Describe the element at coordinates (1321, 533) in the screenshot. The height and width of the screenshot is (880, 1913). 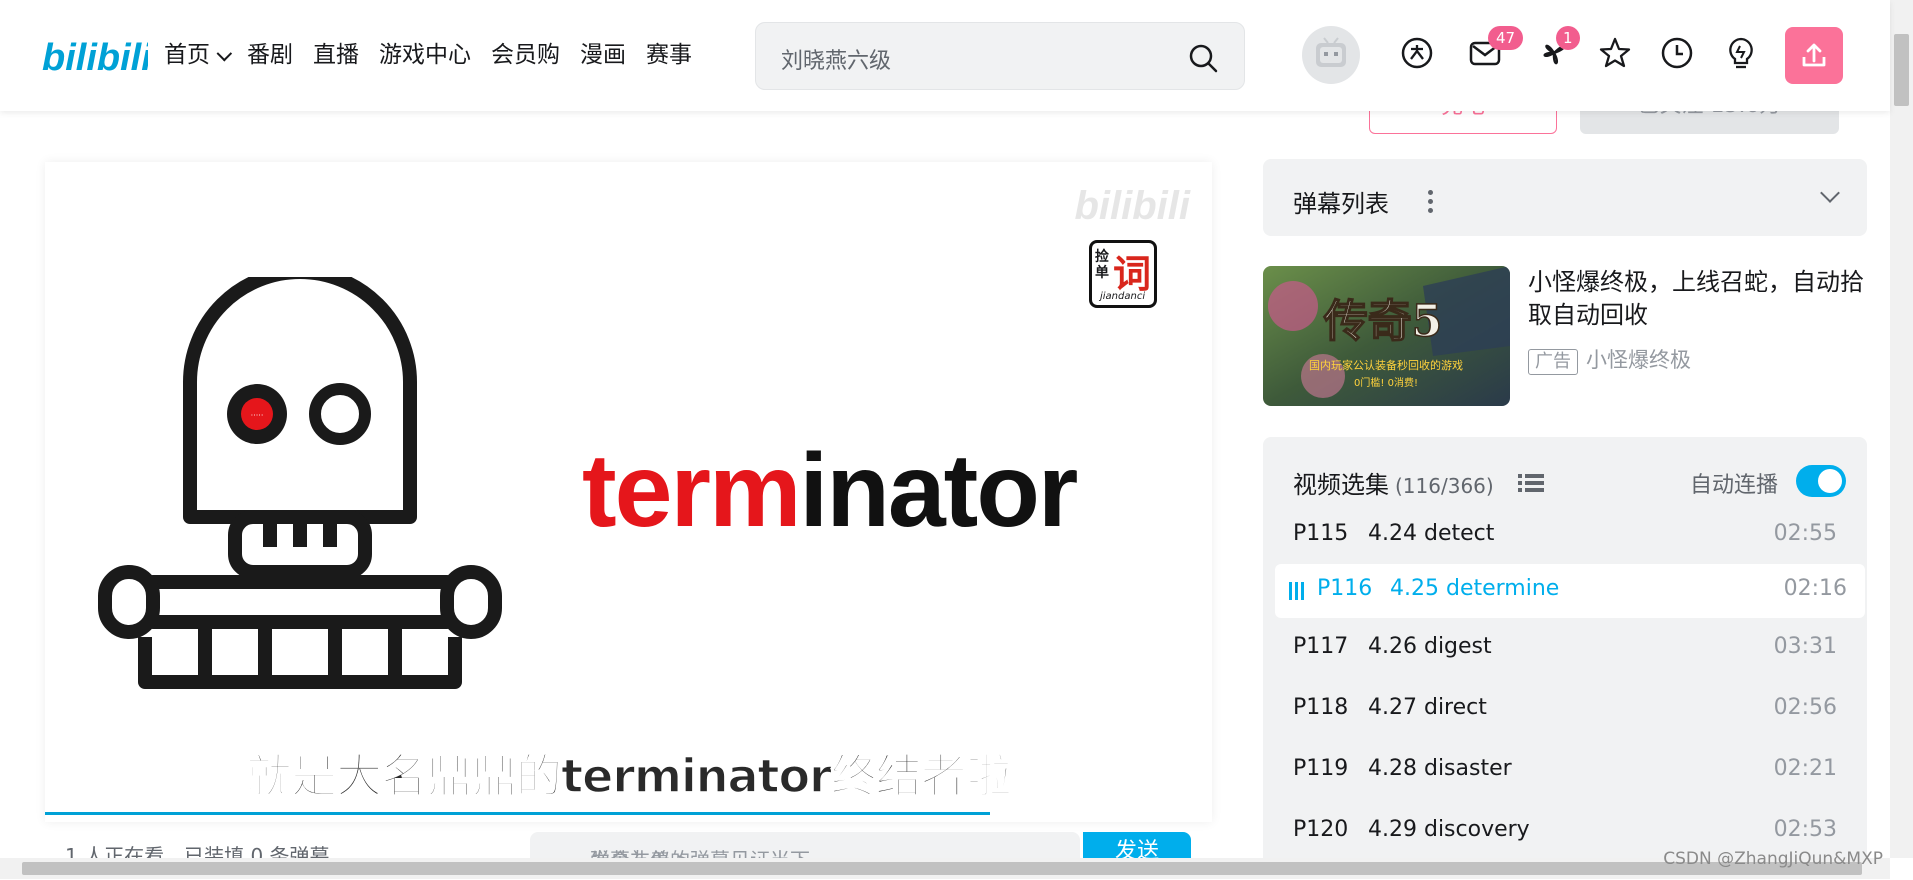
I see `episode-code: P115` at that location.